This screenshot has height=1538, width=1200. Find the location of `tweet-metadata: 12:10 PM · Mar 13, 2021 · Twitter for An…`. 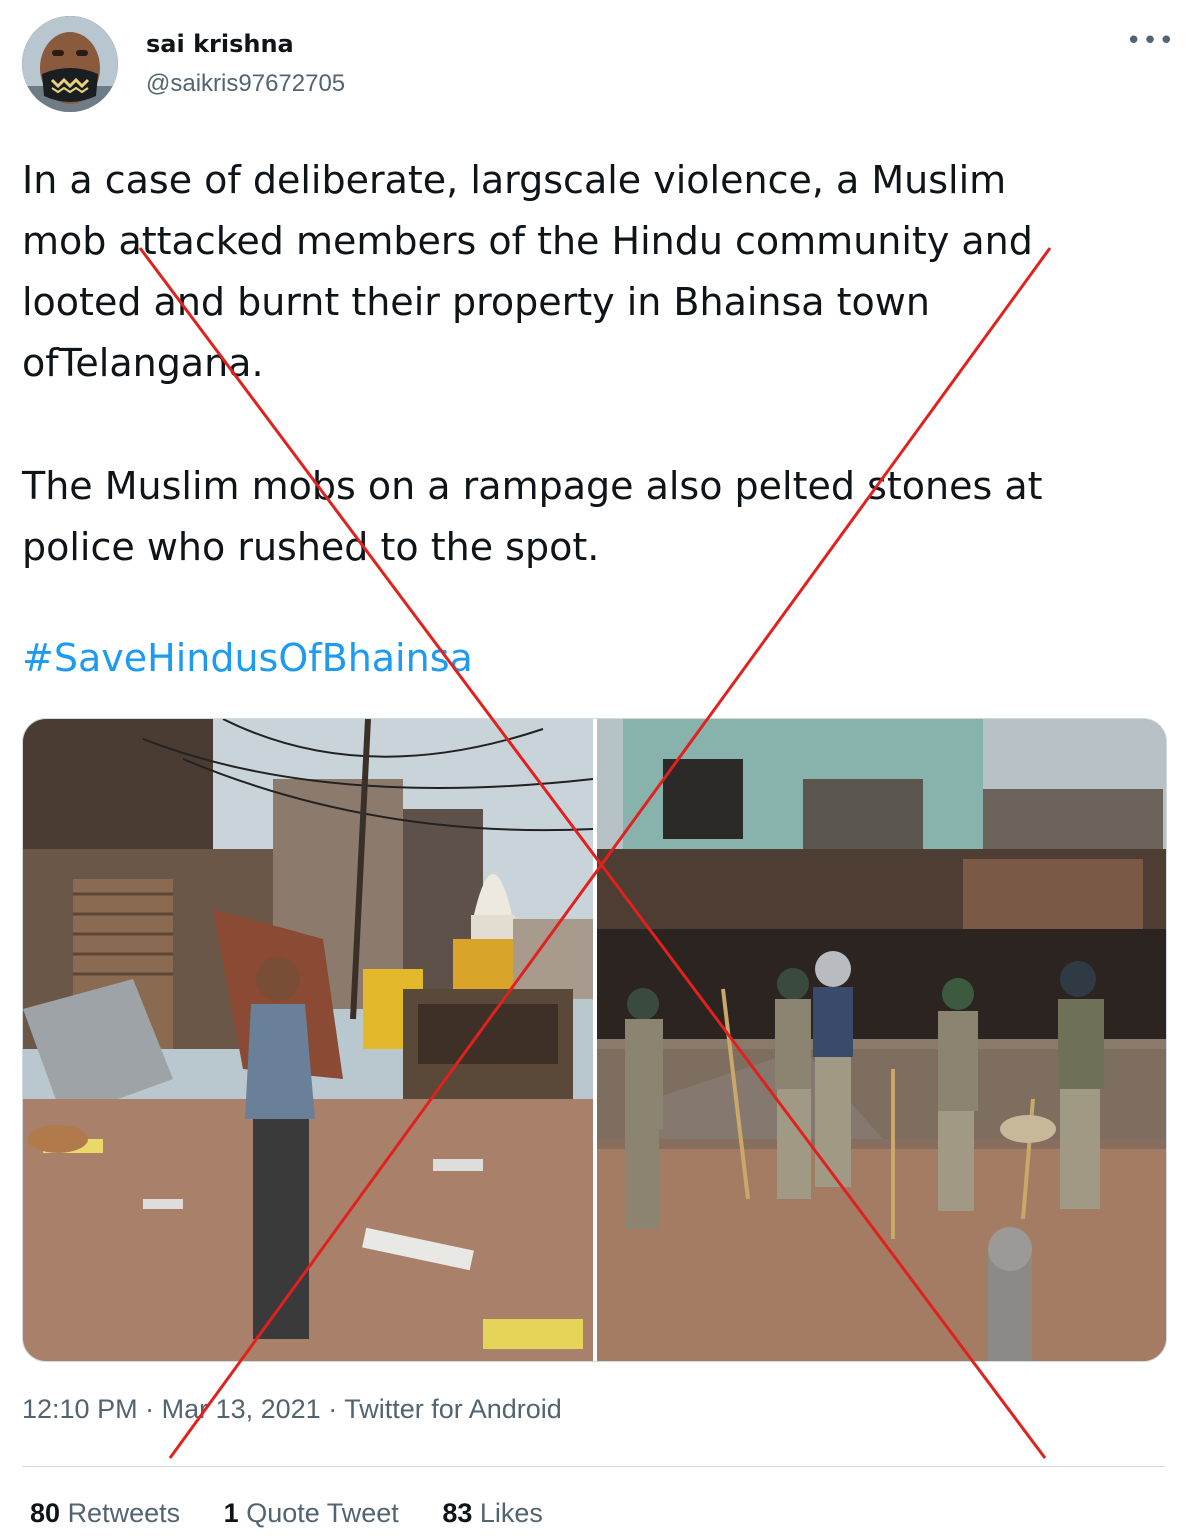

tweet-metadata: 12:10 PM · Mar 13, 2021 · Twitter for An… is located at coordinates (292, 1409).